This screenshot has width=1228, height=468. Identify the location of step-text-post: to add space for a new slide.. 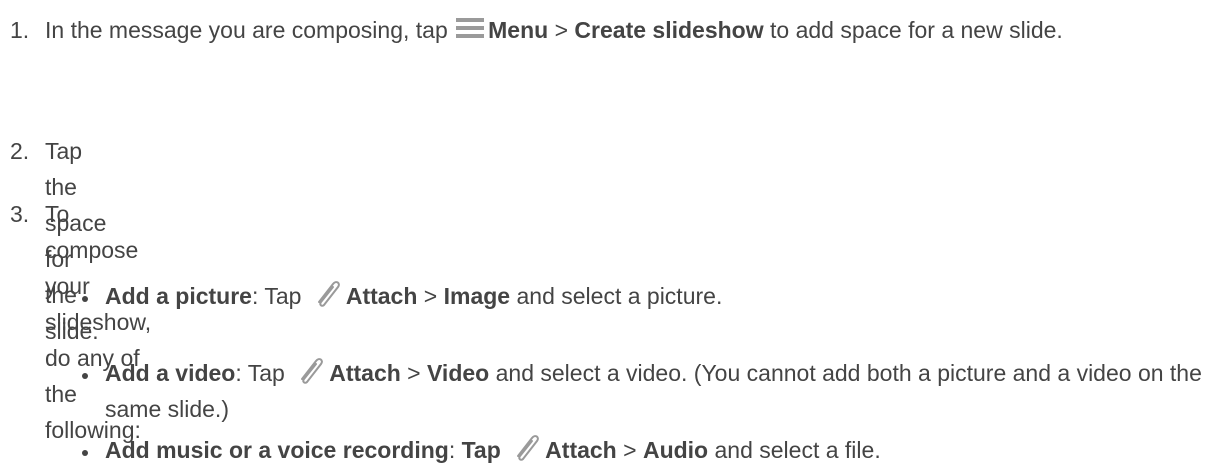
(916, 30).